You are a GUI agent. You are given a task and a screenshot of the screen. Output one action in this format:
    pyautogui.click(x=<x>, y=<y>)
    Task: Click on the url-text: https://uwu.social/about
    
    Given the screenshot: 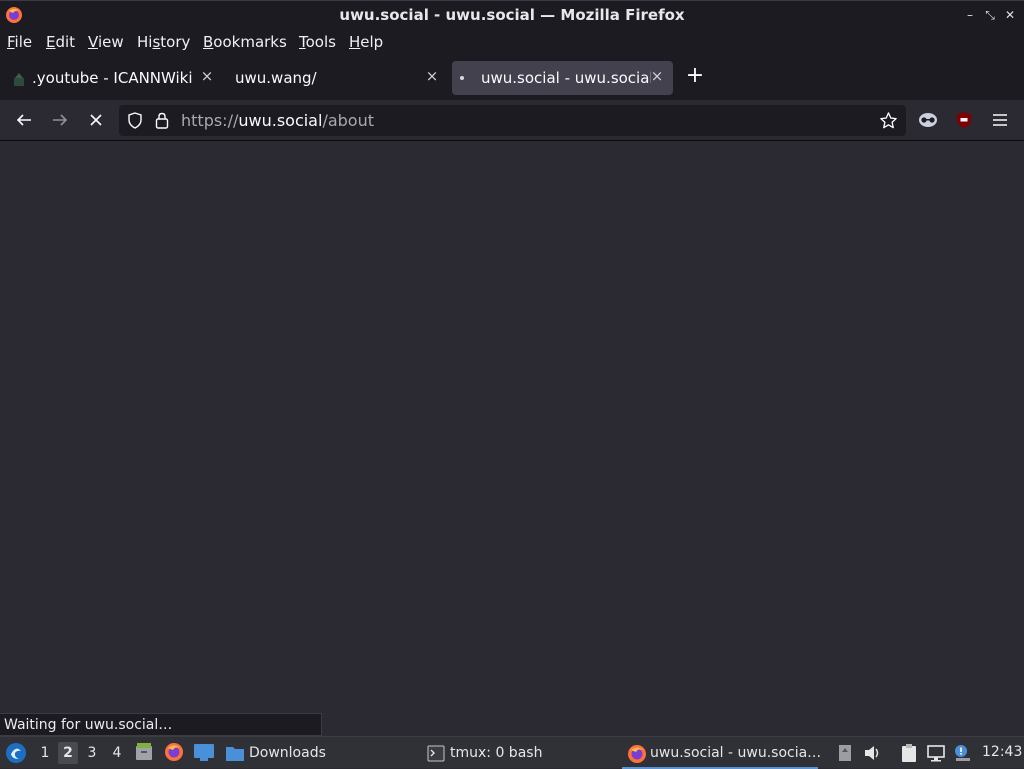 What is the action you would take?
    pyautogui.click(x=277, y=120)
    